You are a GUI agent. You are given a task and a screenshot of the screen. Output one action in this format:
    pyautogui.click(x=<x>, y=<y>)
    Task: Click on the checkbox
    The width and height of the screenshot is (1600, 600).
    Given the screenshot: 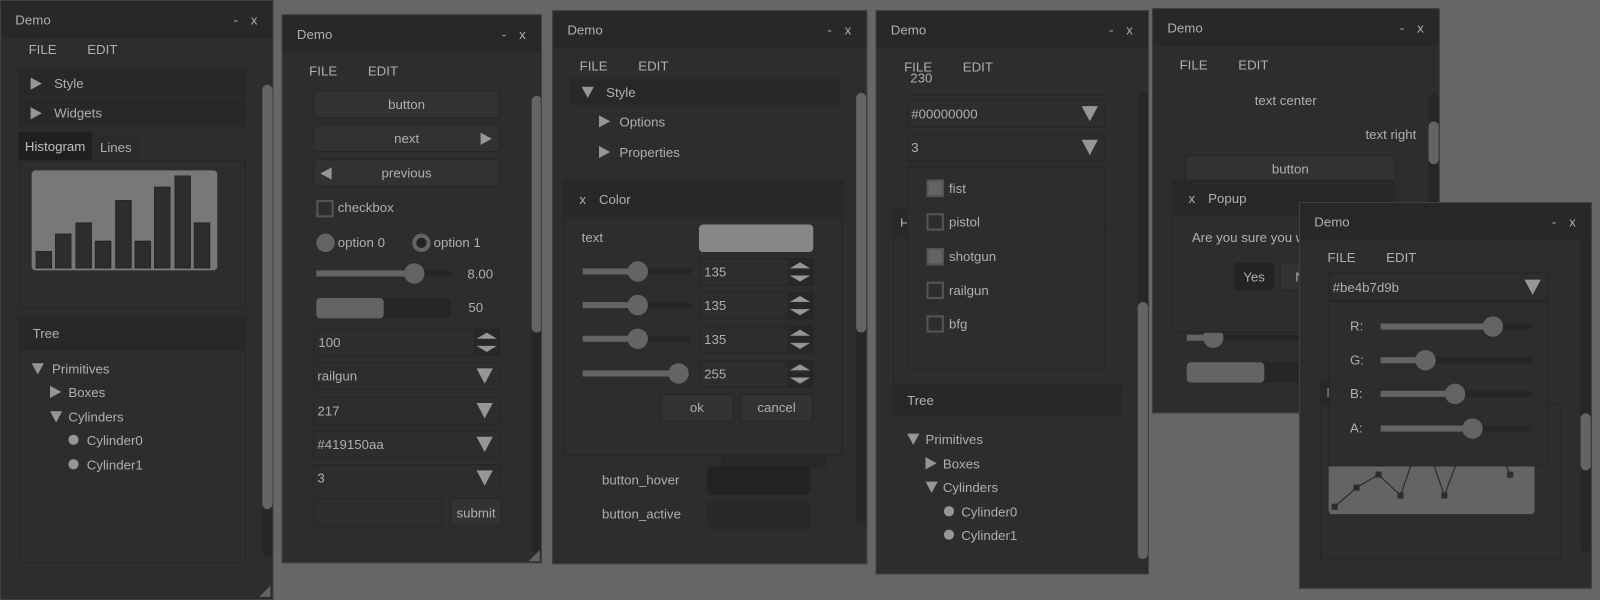 What is the action you would take?
    pyautogui.click(x=325, y=208)
    